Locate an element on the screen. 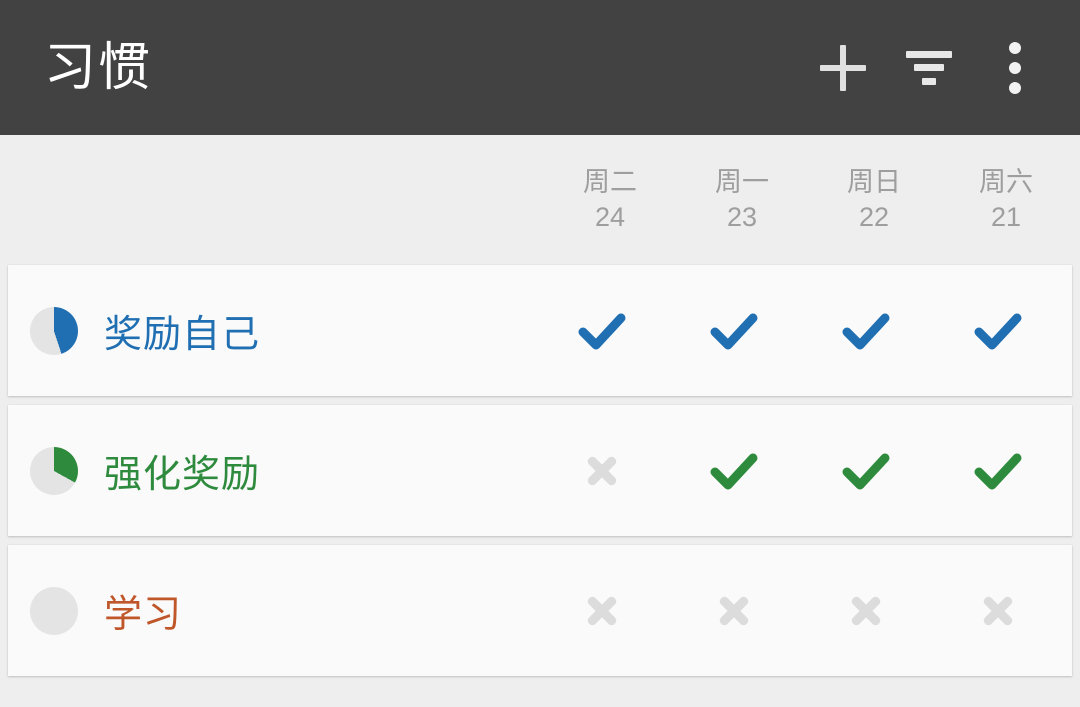 This screenshot has width=1080, height=707. date-column-1: 周一 23 is located at coordinates (742, 199).